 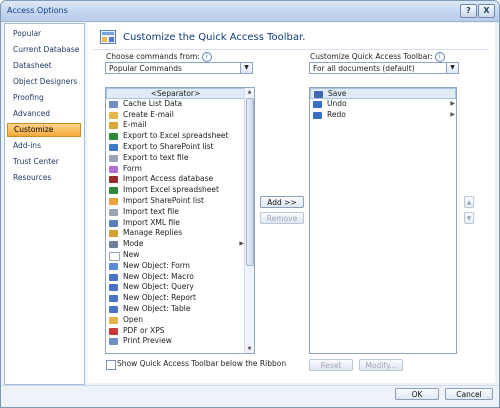 What do you see at coordinates (44, 50) in the screenshot?
I see `nav-item-current-database: Current Database` at bounding box center [44, 50].